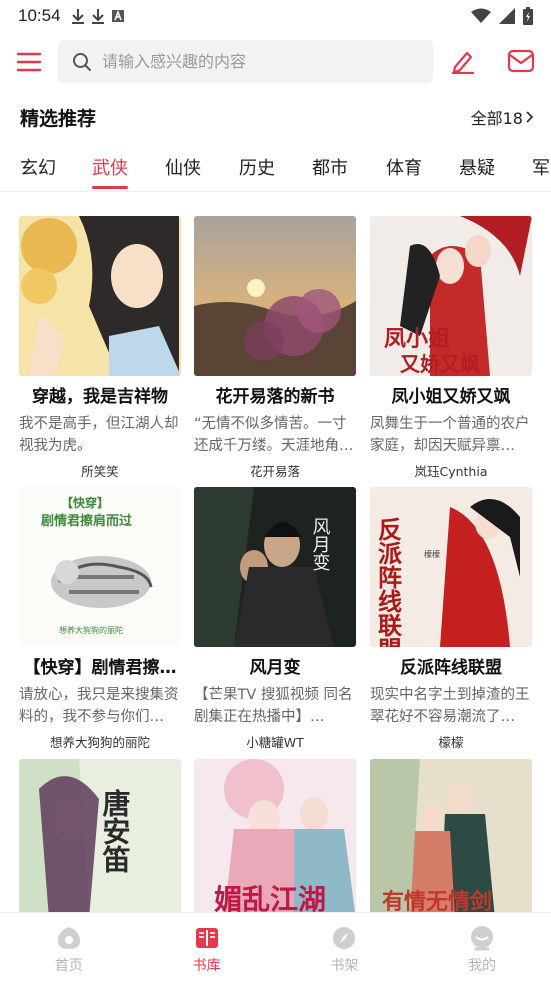 This screenshot has width=551, height=981. What do you see at coordinates (451, 296) in the screenshot?
I see `book-cover: 凤小姐 又娇又飒` at bounding box center [451, 296].